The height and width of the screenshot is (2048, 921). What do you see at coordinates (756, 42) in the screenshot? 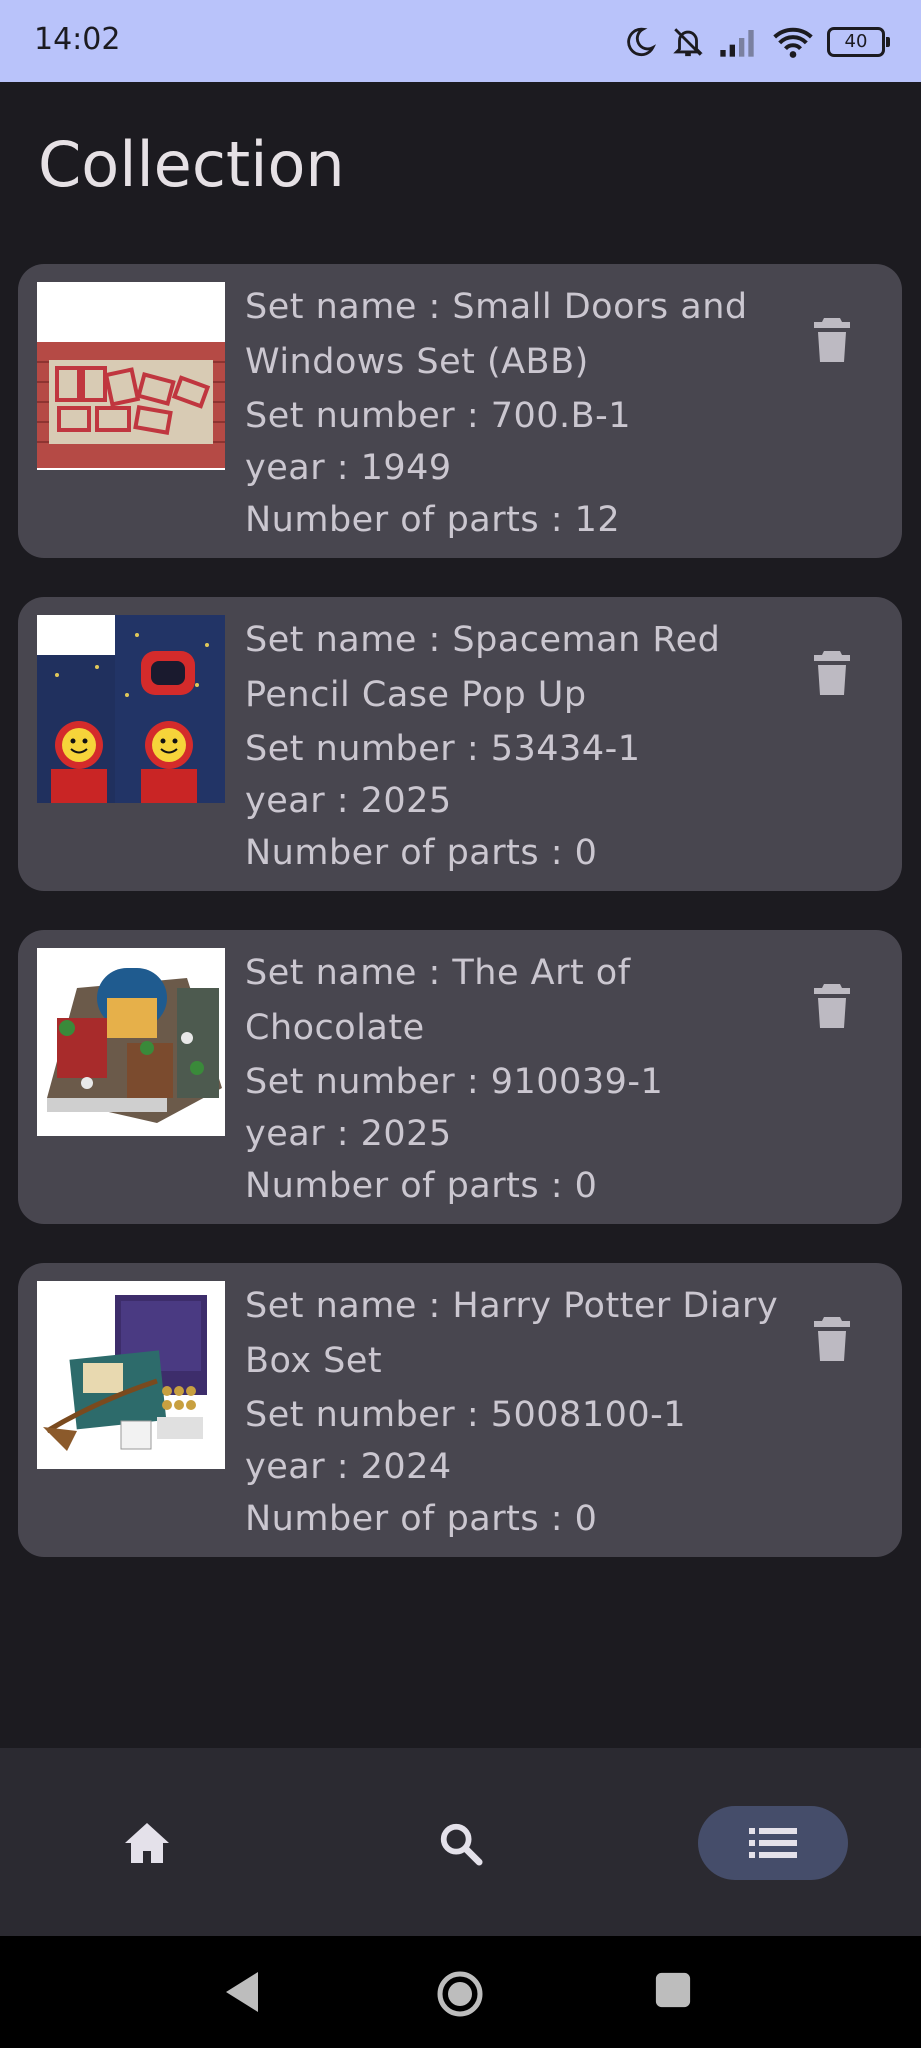
I see `status-icons: 40` at bounding box center [756, 42].